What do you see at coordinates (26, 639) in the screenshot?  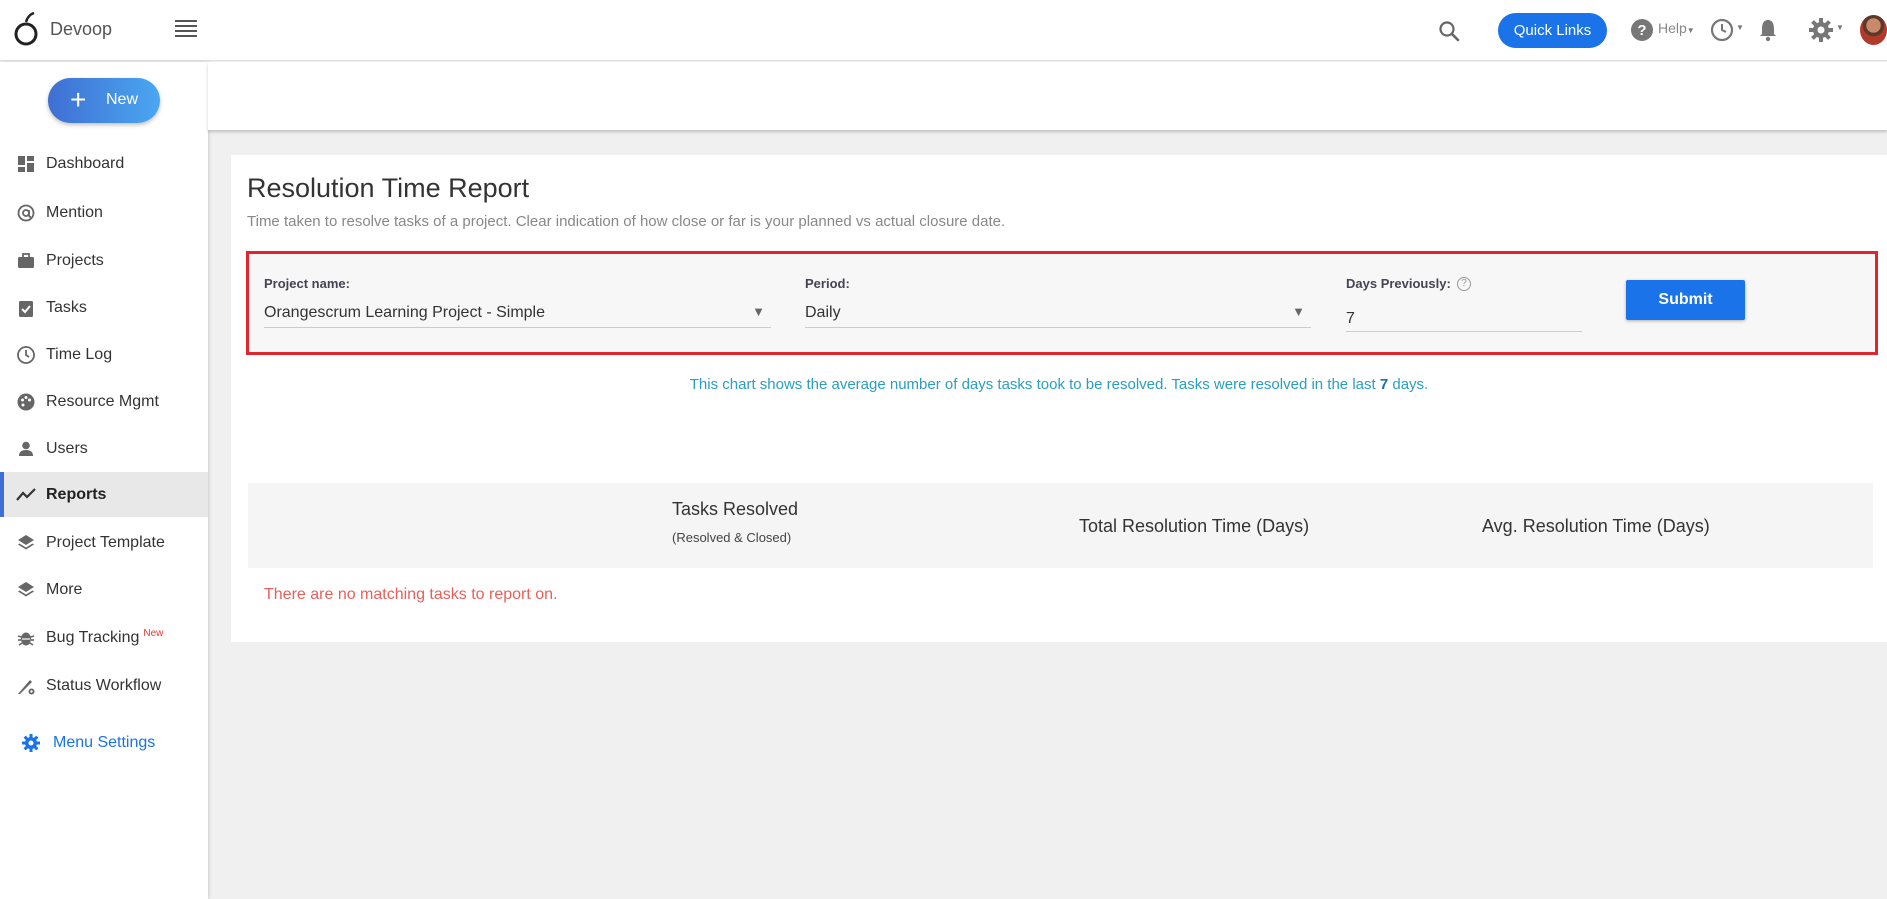 I see `bug-icon` at bounding box center [26, 639].